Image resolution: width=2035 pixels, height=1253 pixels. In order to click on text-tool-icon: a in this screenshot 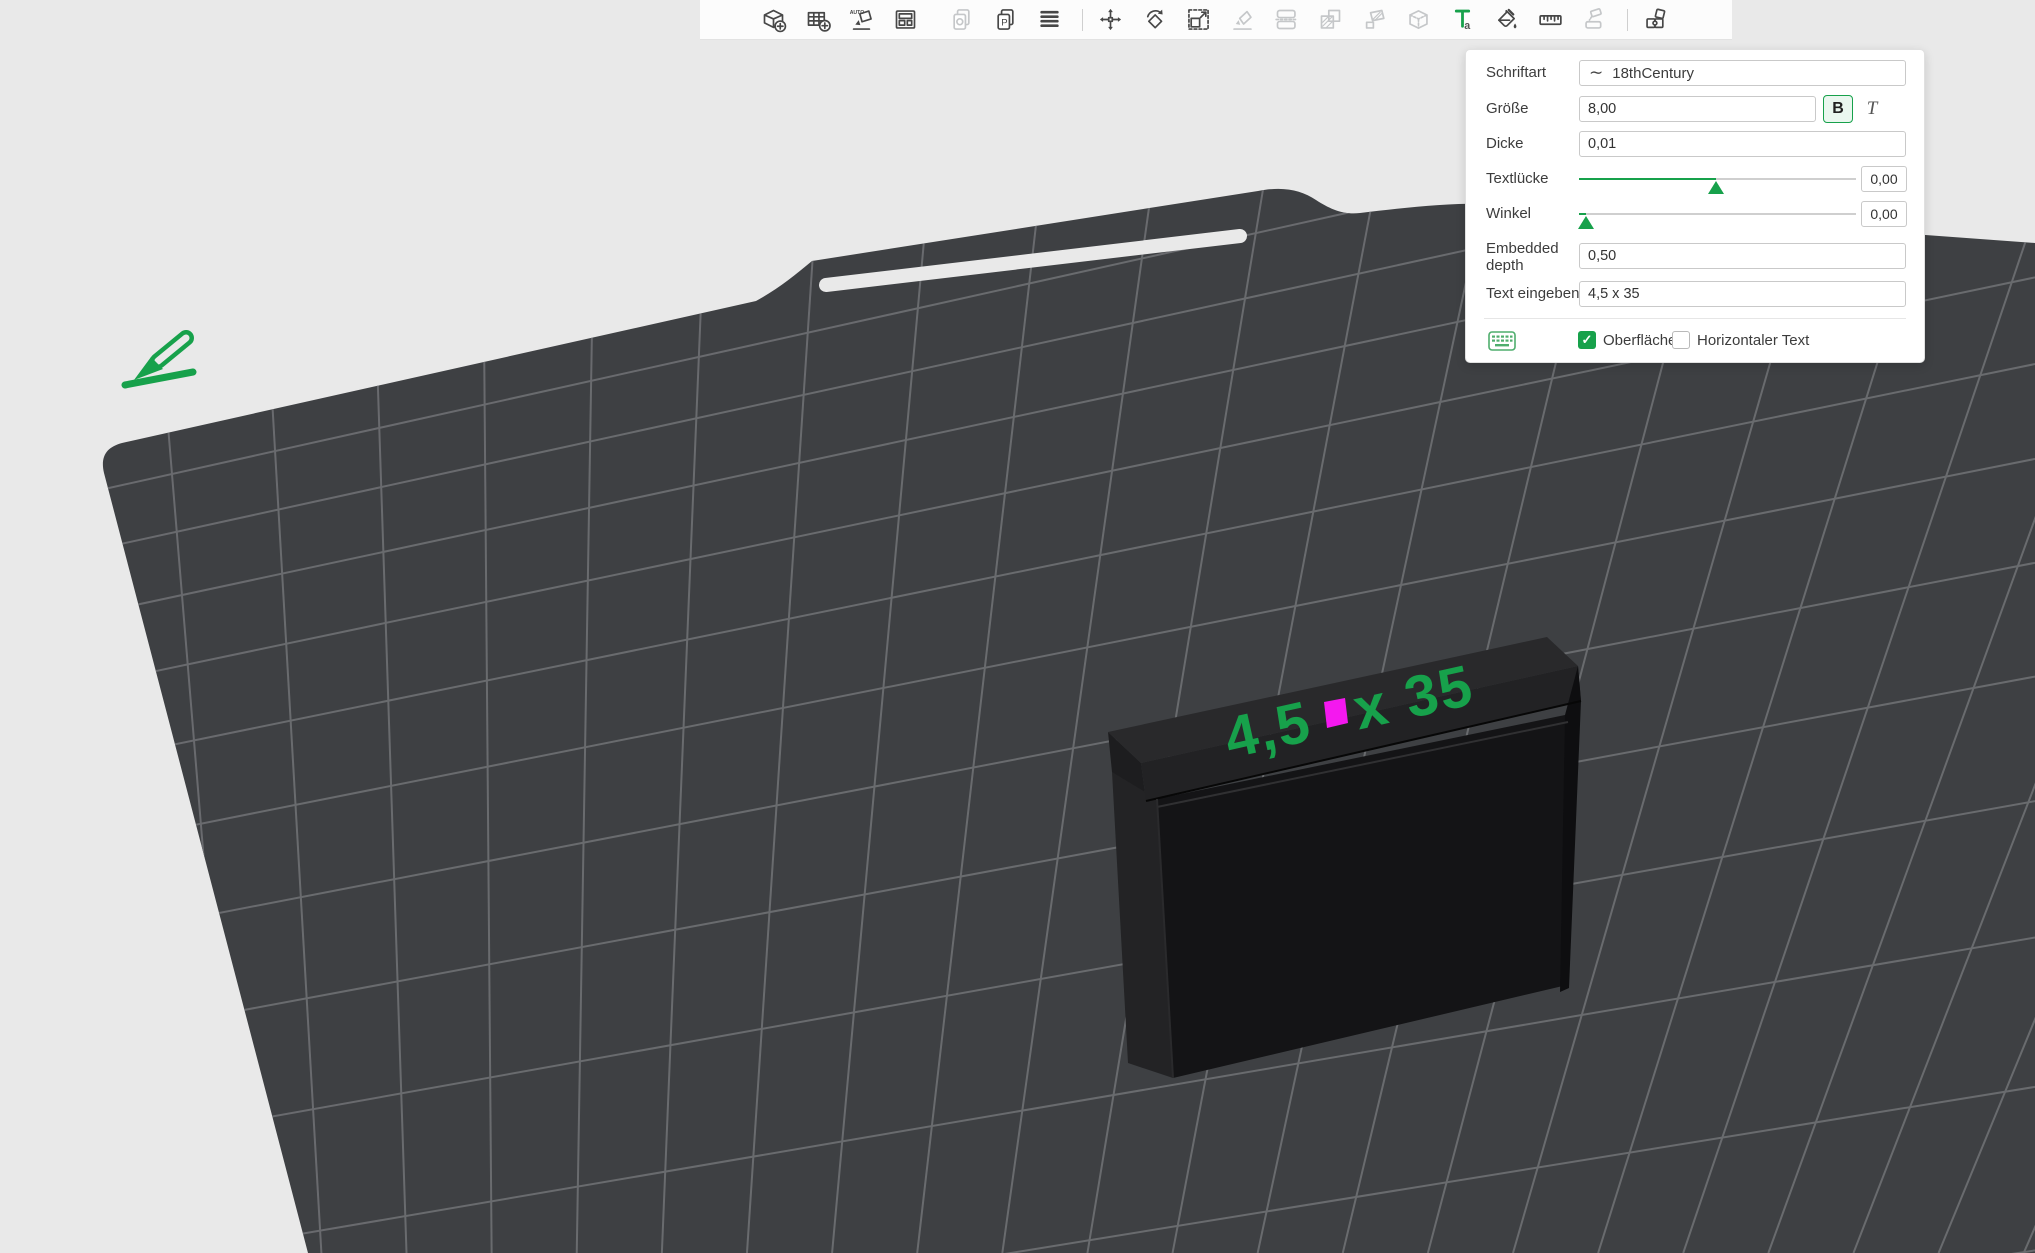, I will do `click(1462, 20)`.